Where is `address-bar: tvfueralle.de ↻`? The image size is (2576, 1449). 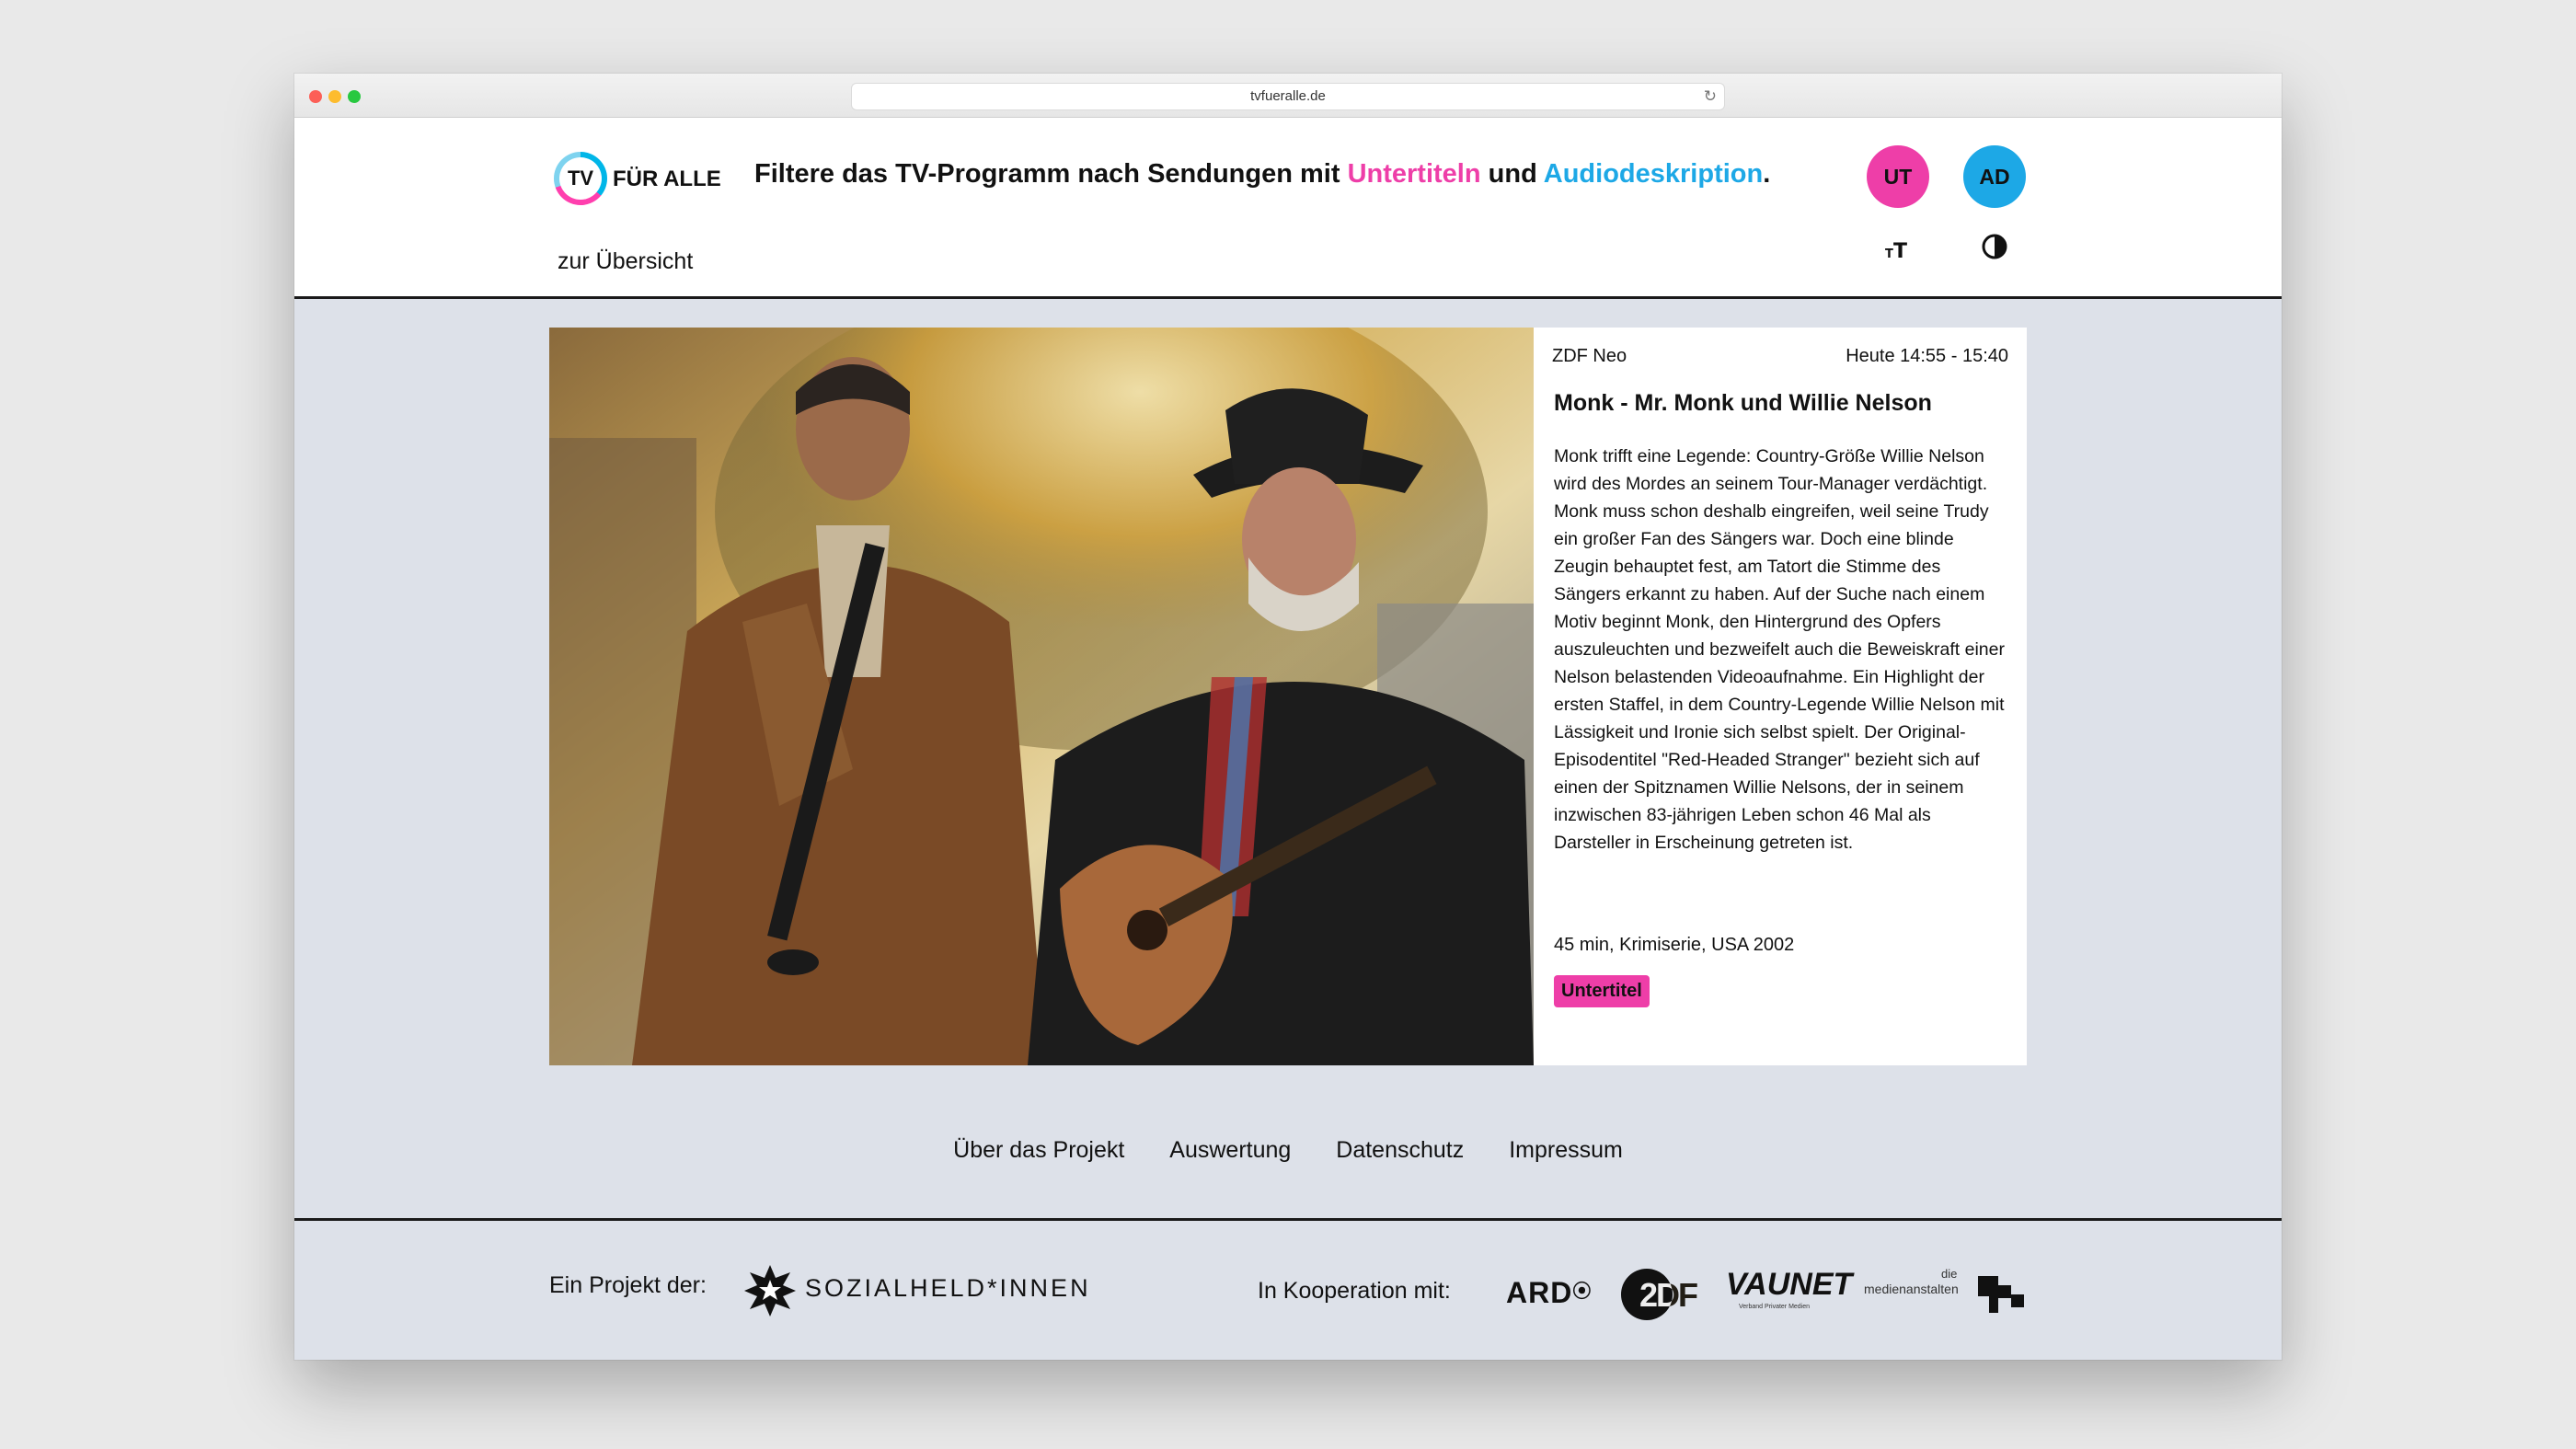
address-bar: tvfueralle.de ↻ is located at coordinates (1288, 96).